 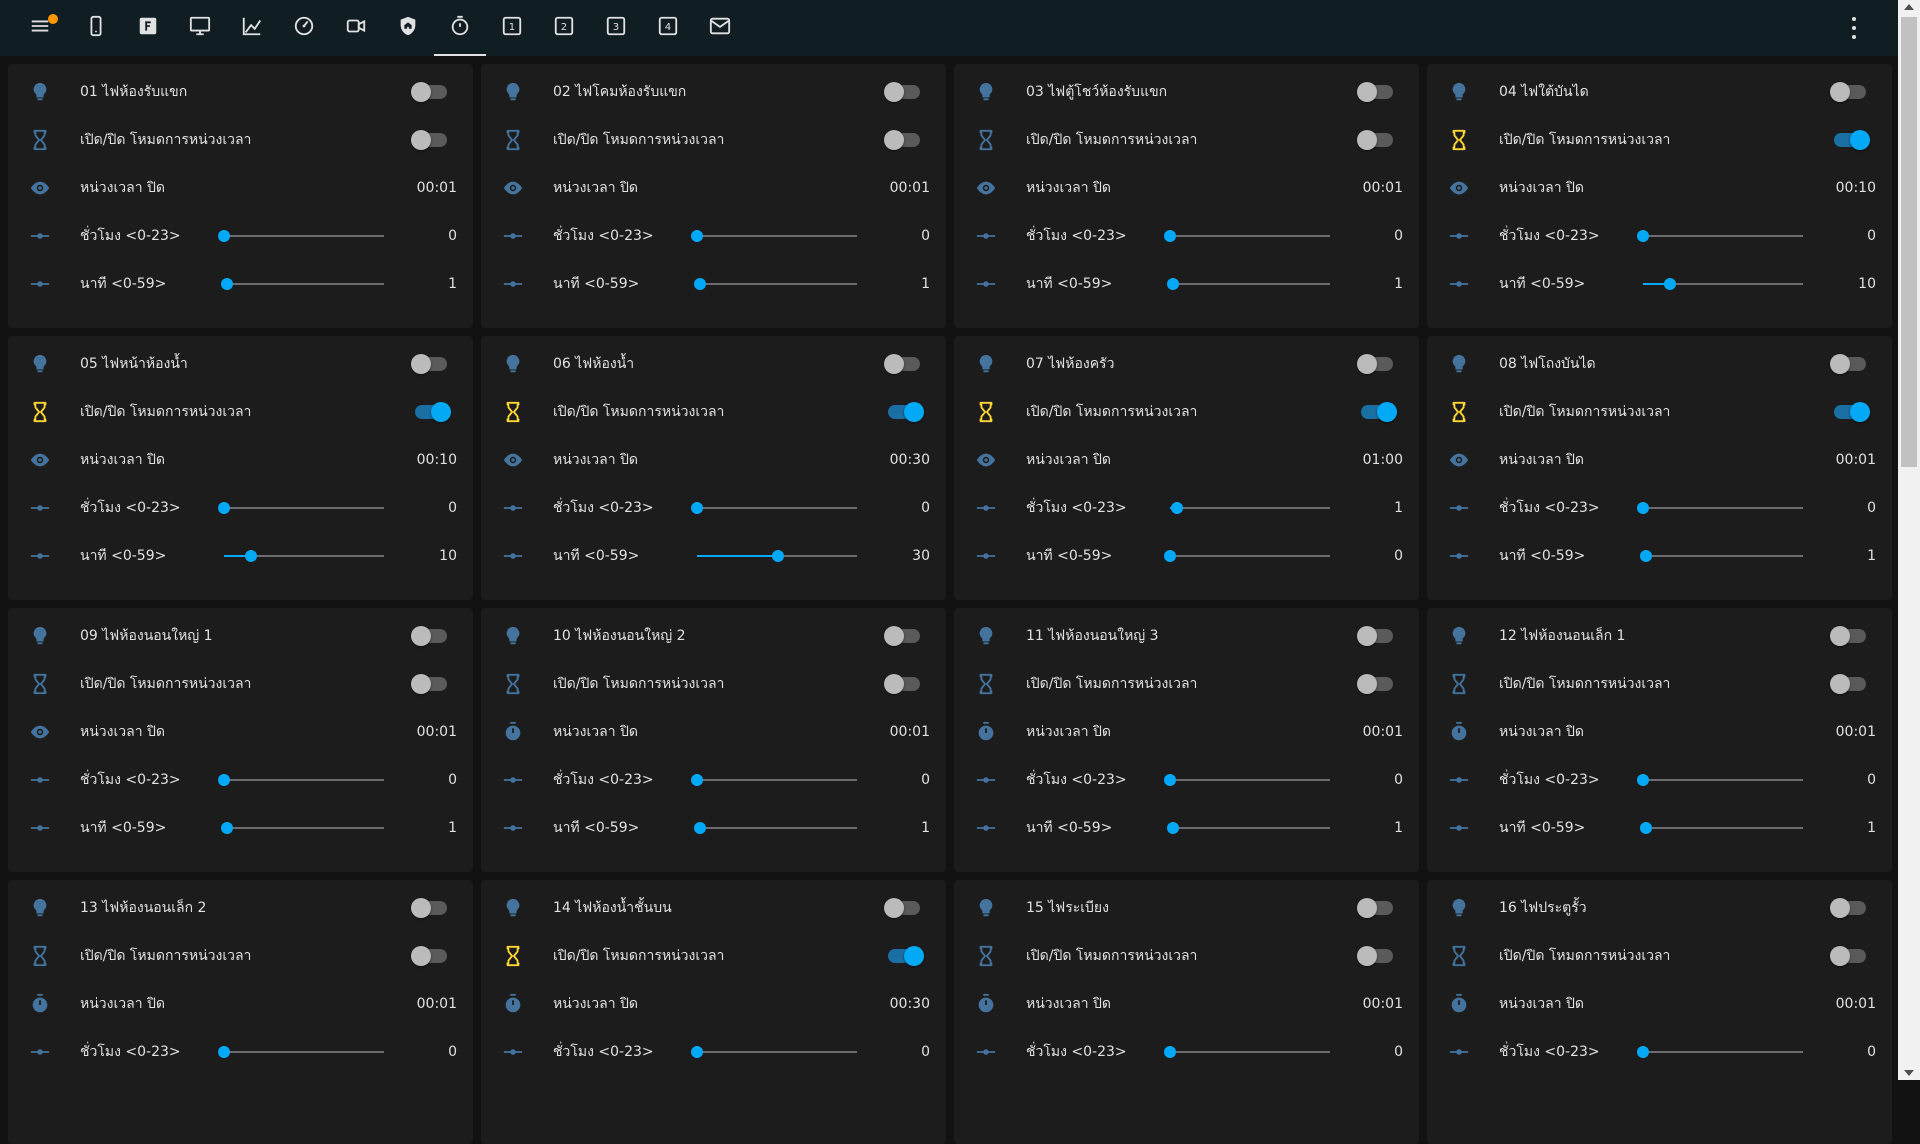 I want to click on light-row: 10 ไฟห้องนอนใหญ่ 2, so click(x=713, y=636).